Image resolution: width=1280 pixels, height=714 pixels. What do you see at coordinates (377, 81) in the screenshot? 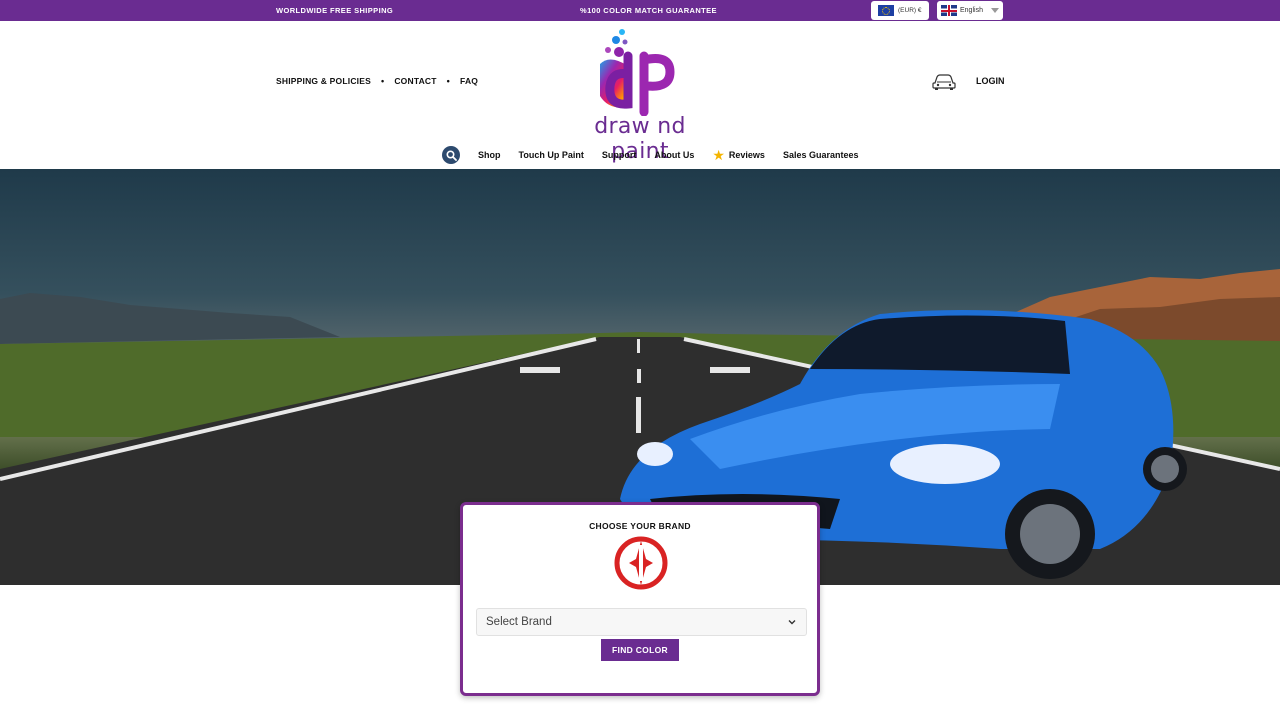
I see `header-nav-left: SHIPPING & POLICIES • CONTACT • FAQ` at bounding box center [377, 81].